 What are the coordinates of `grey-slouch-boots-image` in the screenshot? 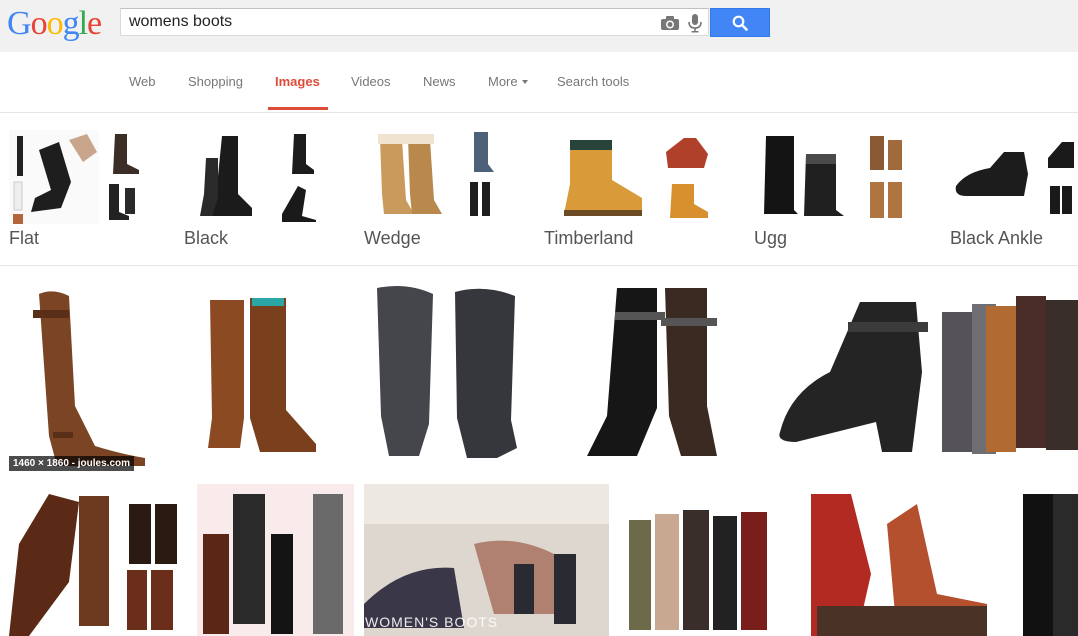 It's located at (446, 377).